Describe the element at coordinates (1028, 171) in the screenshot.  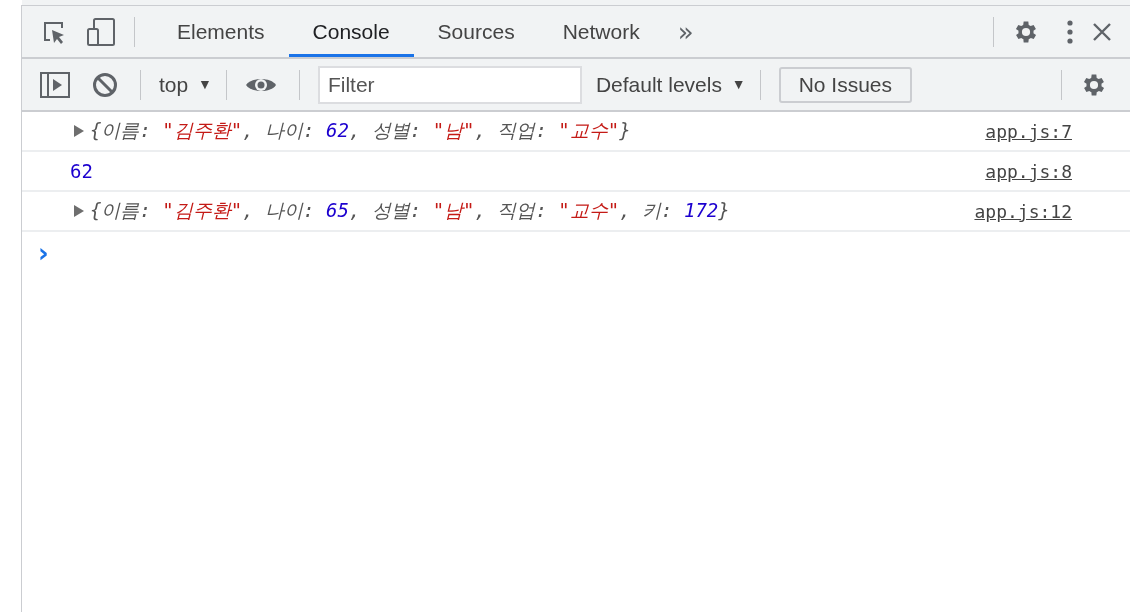
I see `source-link: app.js:8` at that location.